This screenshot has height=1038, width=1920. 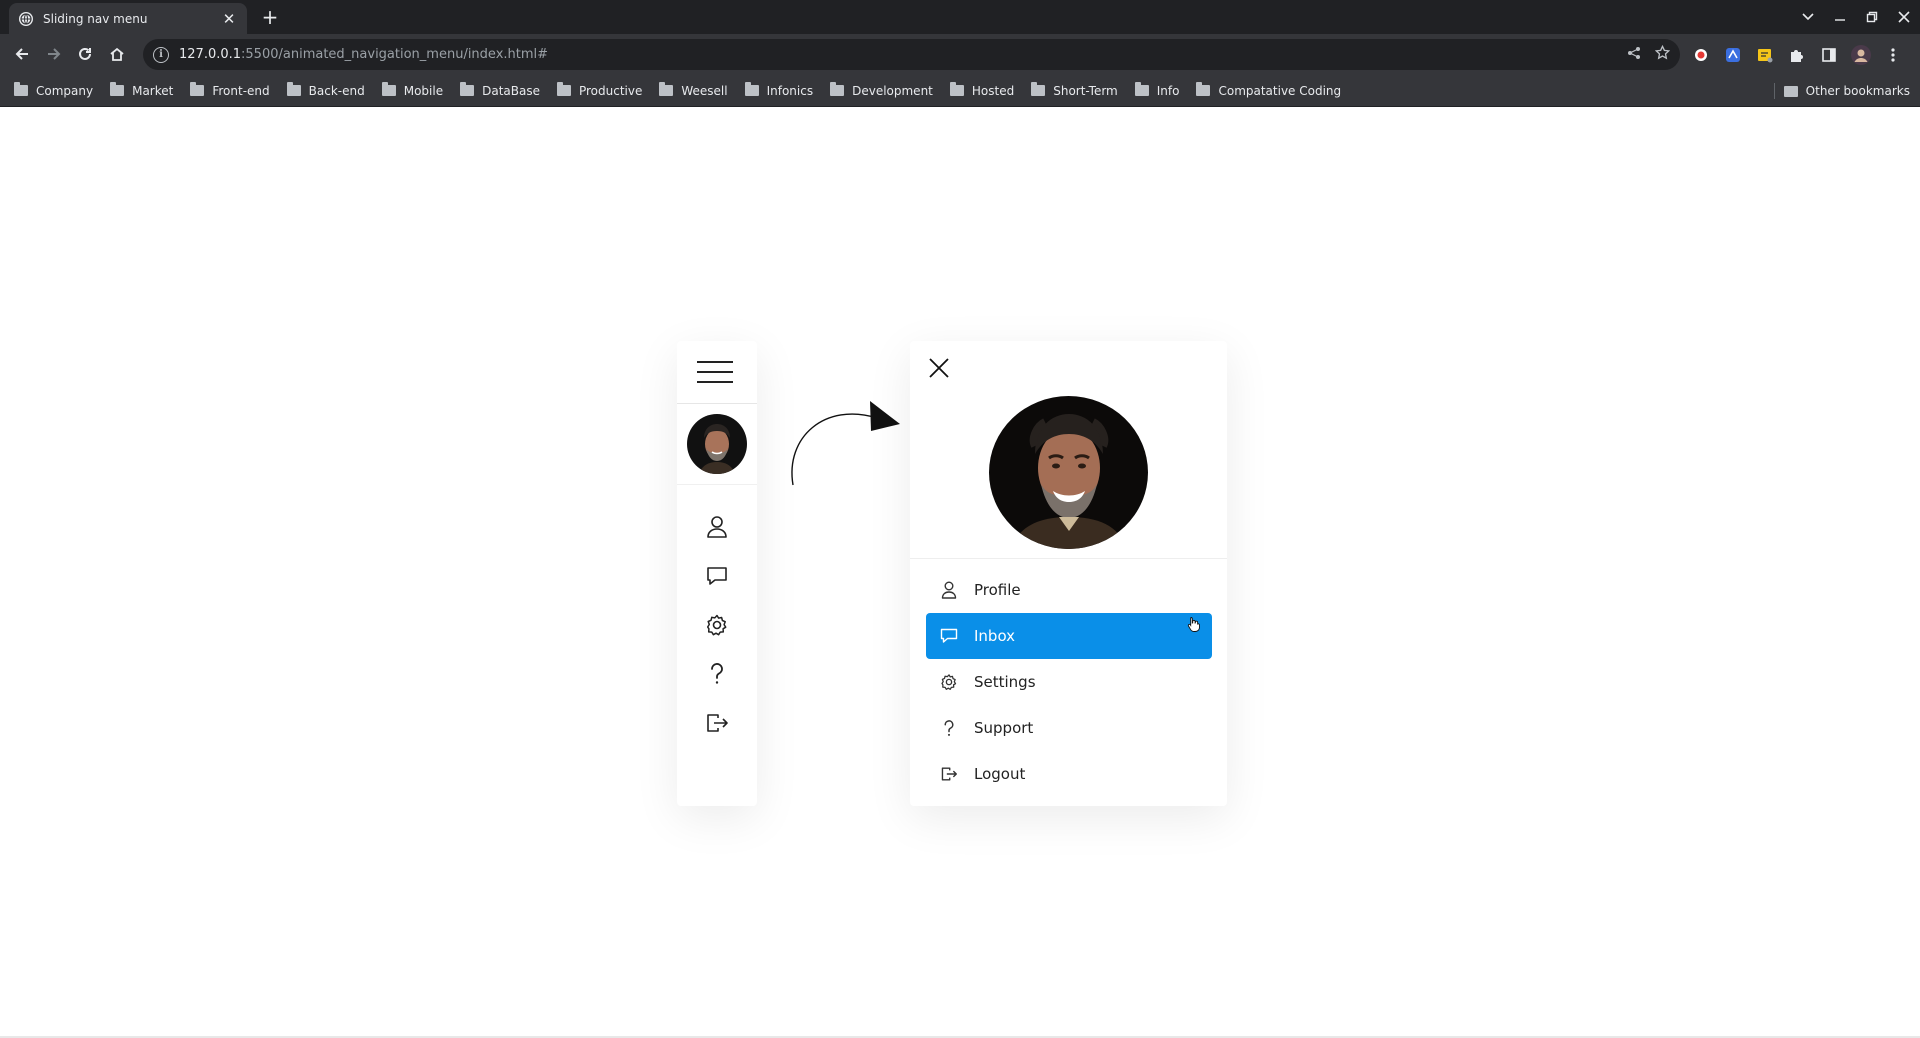 I want to click on window-controls, so click(x=1856, y=17).